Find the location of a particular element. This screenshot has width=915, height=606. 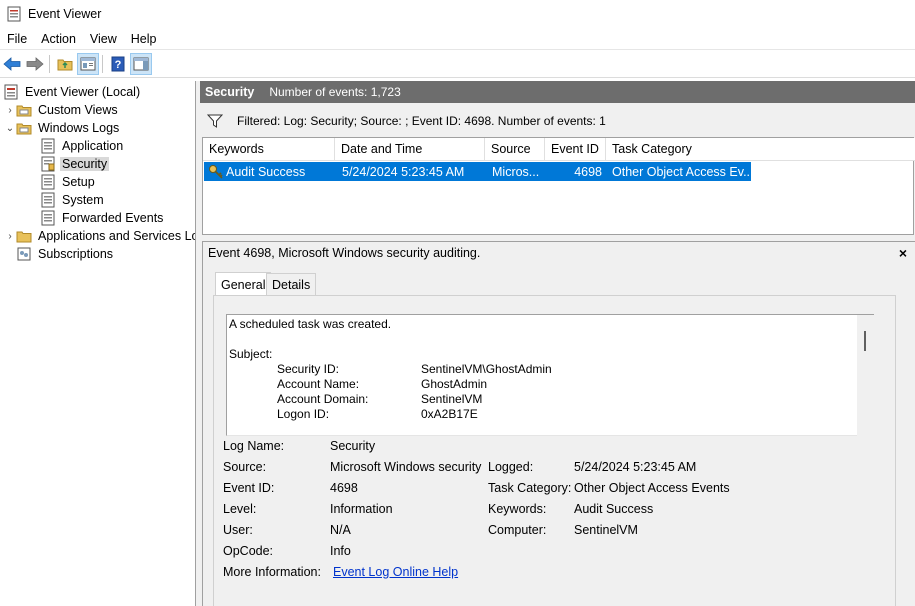

description-scrollbar is located at coordinates (865, 375).